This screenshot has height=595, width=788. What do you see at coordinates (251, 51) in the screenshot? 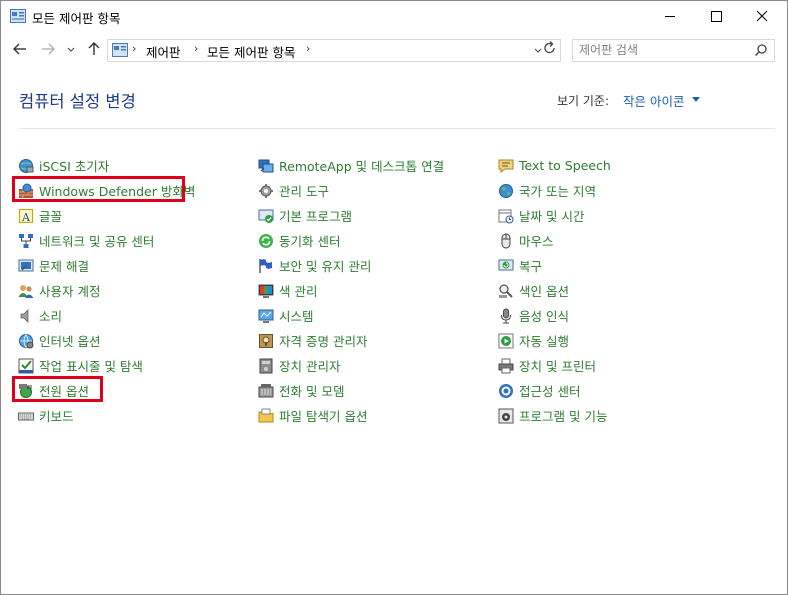
I see `breadcrumb-all-items: 모든 제어판 항목` at bounding box center [251, 51].